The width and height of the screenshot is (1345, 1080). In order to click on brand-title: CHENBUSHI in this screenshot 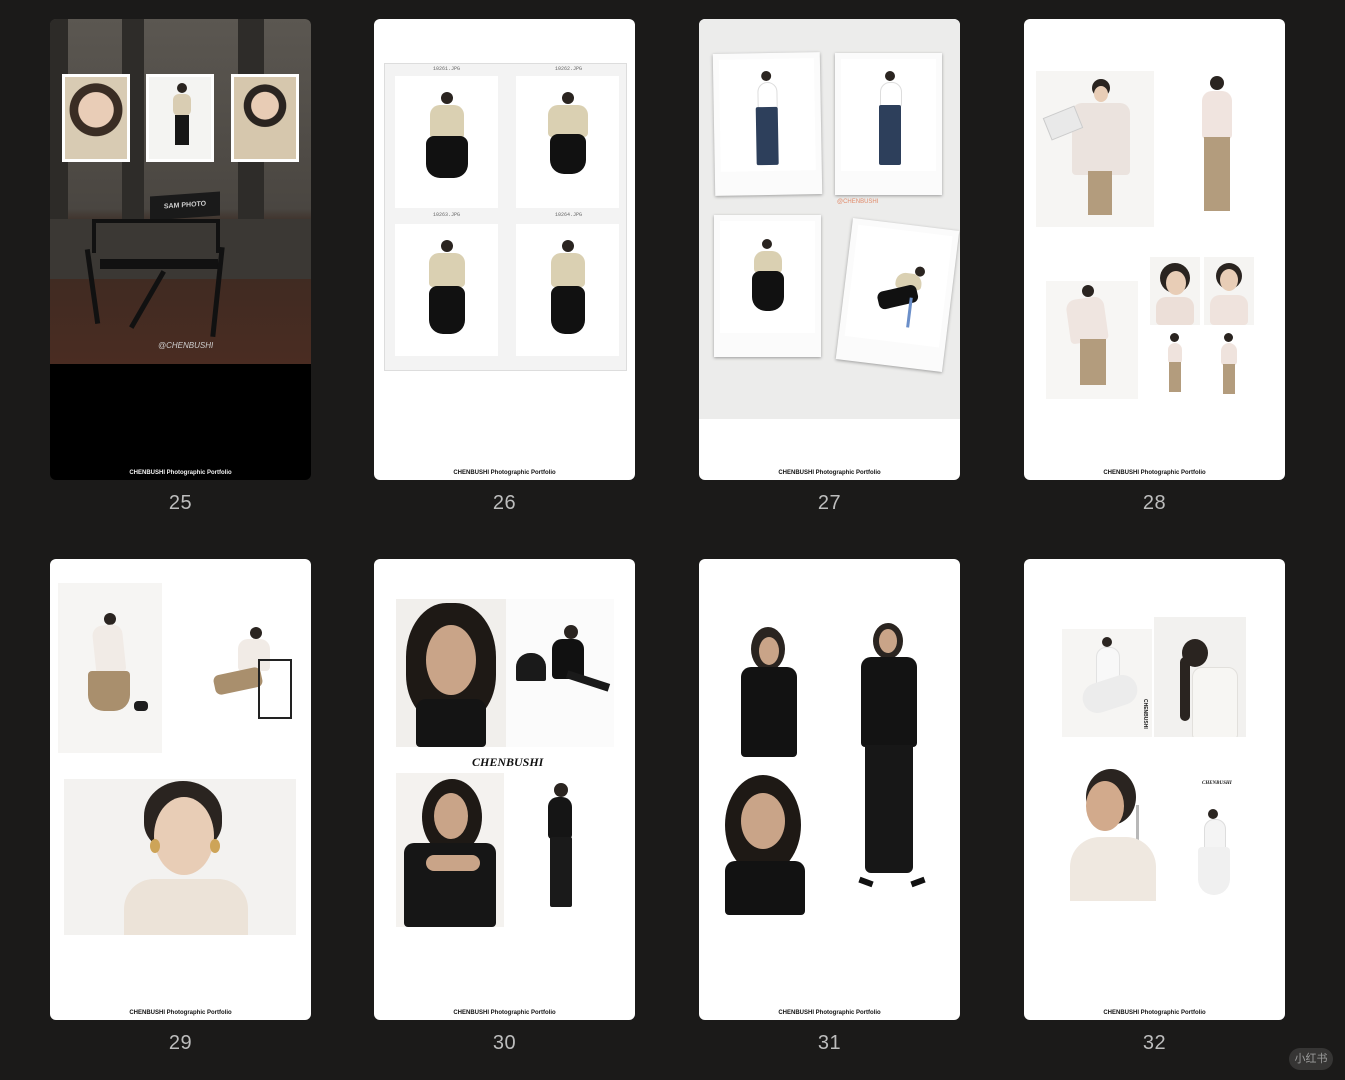, I will do `click(508, 762)`.